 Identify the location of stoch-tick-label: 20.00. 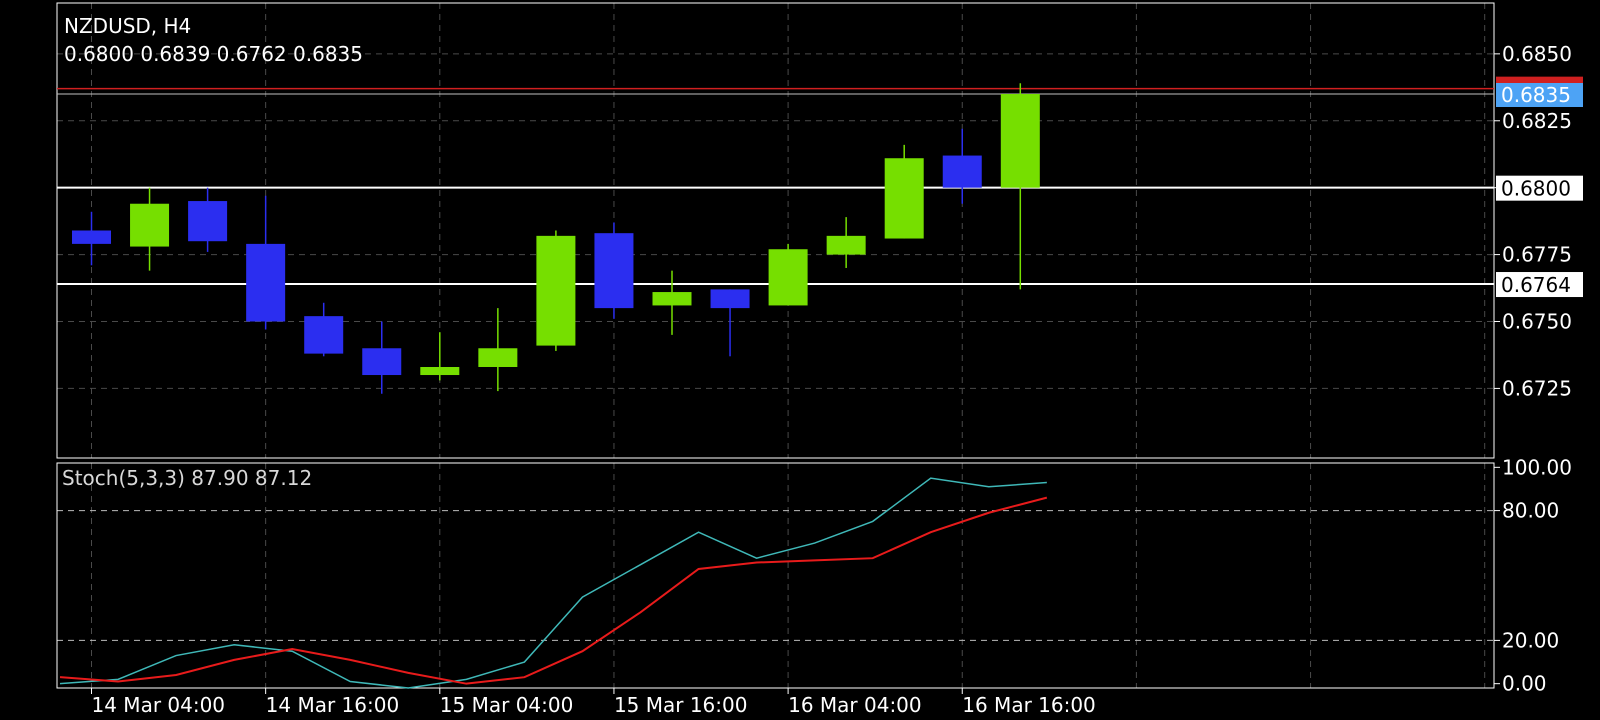
(1530, 640).